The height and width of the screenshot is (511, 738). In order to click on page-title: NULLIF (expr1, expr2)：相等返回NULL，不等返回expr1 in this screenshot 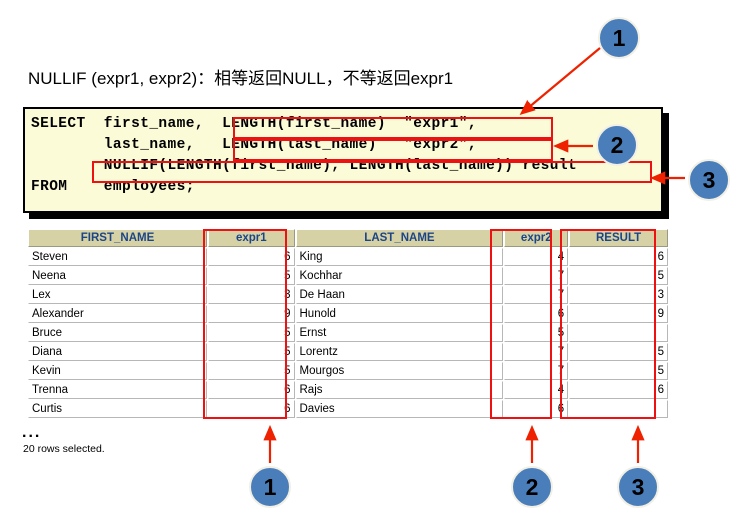, I will do `click(240, 76)`.